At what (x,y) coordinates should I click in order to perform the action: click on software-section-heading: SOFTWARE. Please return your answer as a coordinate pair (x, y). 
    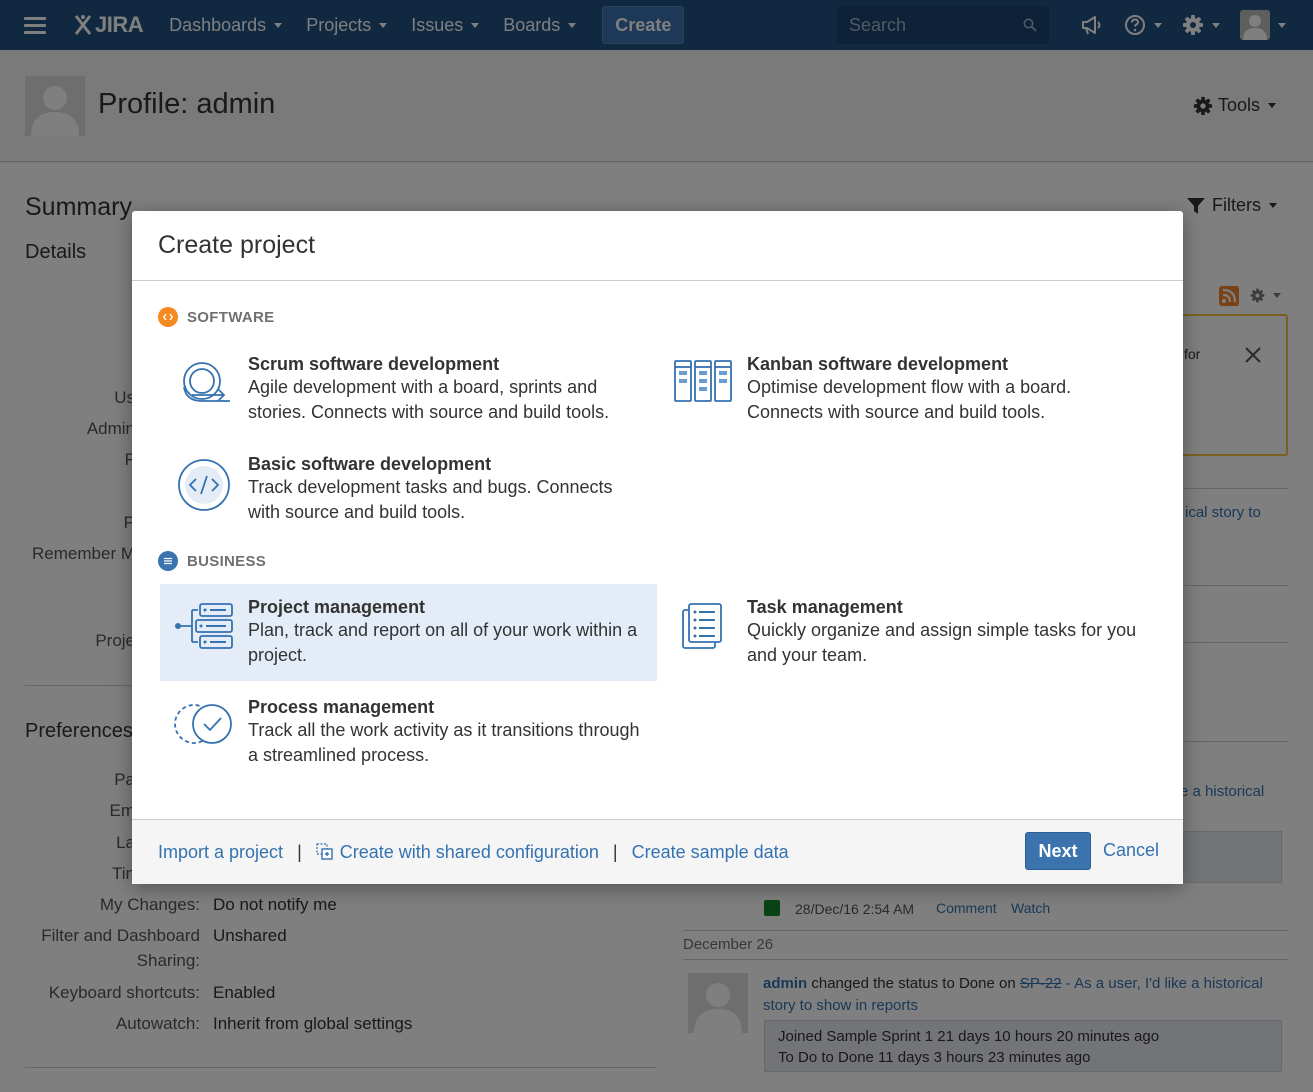
    Looking at the image, I should click on (216, 317).